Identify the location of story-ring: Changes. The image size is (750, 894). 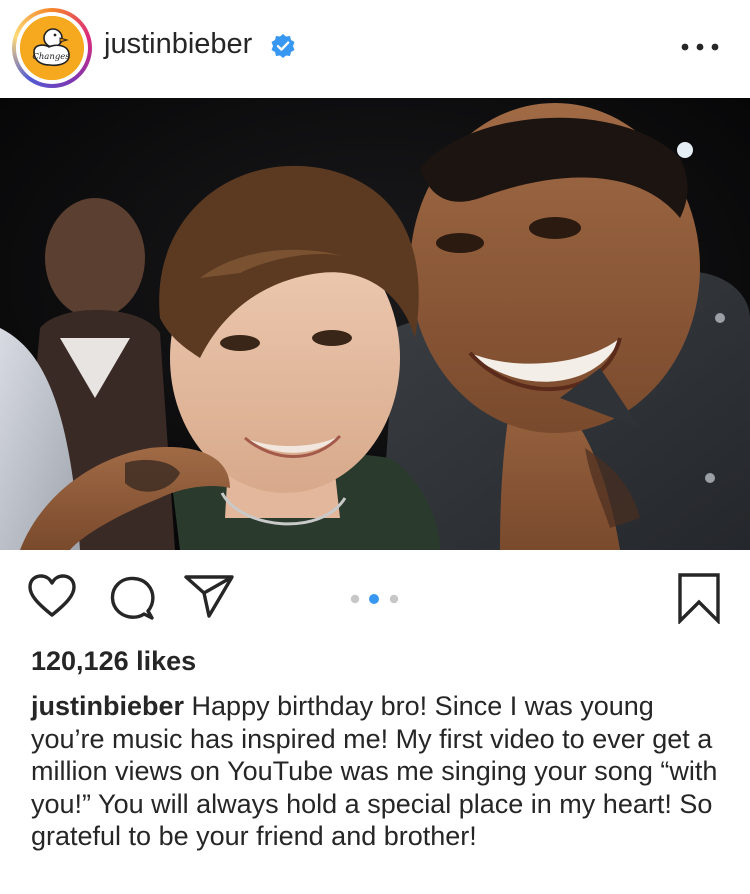
(52, 48).